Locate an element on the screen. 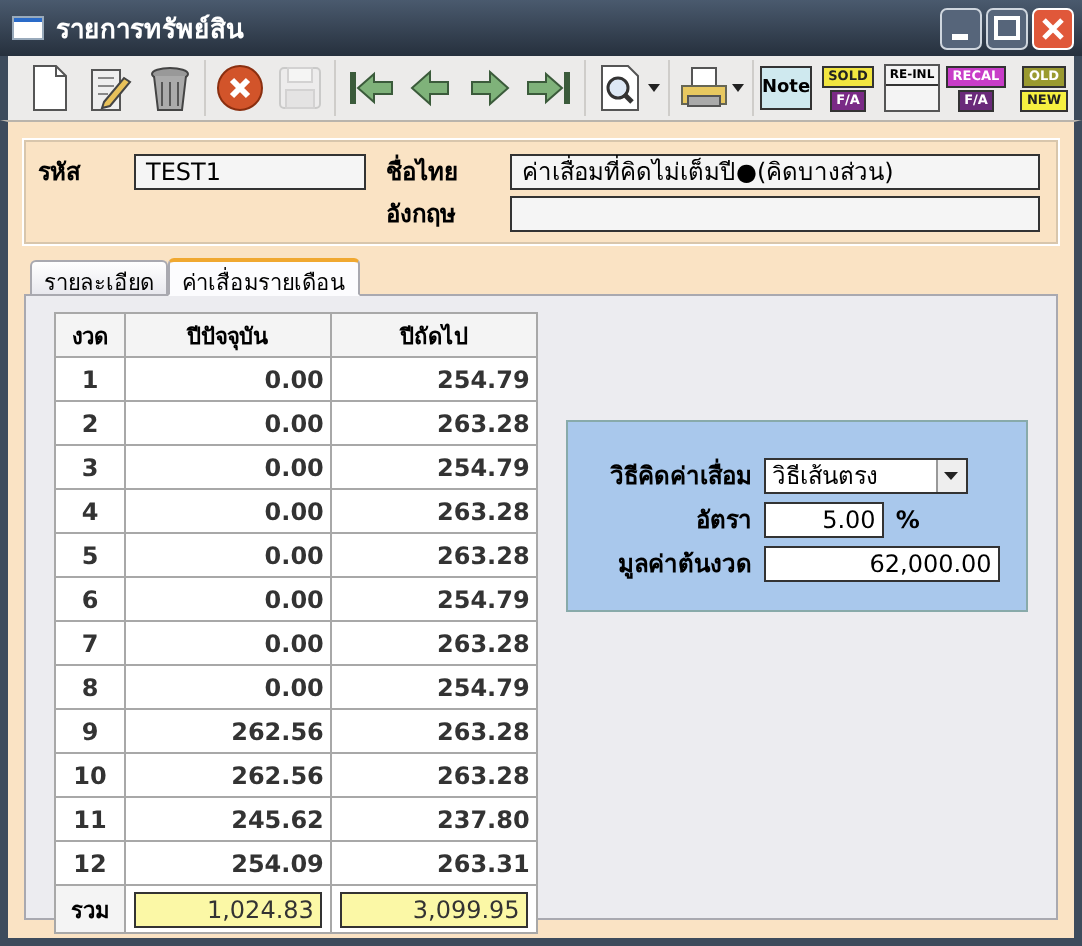 The width and height of the screenshot is (1082, 946). table-cell: 5 is located at coordinates (90, 555).